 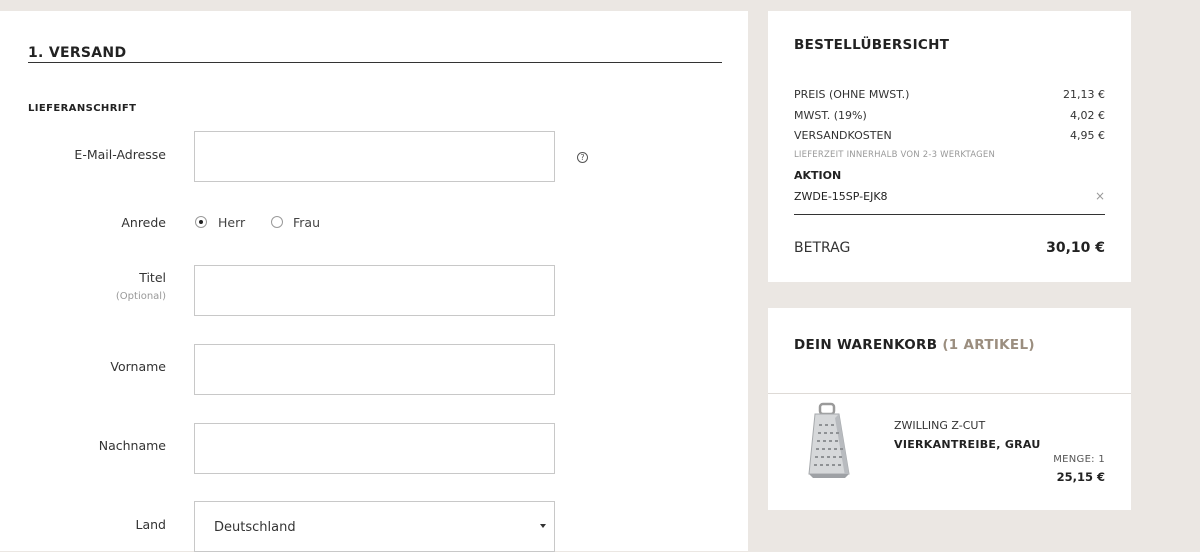 What do you see at coordinates (543, 526) in the screenshot?
I see `chevron-down-icon` at bounding box center [543, 526].